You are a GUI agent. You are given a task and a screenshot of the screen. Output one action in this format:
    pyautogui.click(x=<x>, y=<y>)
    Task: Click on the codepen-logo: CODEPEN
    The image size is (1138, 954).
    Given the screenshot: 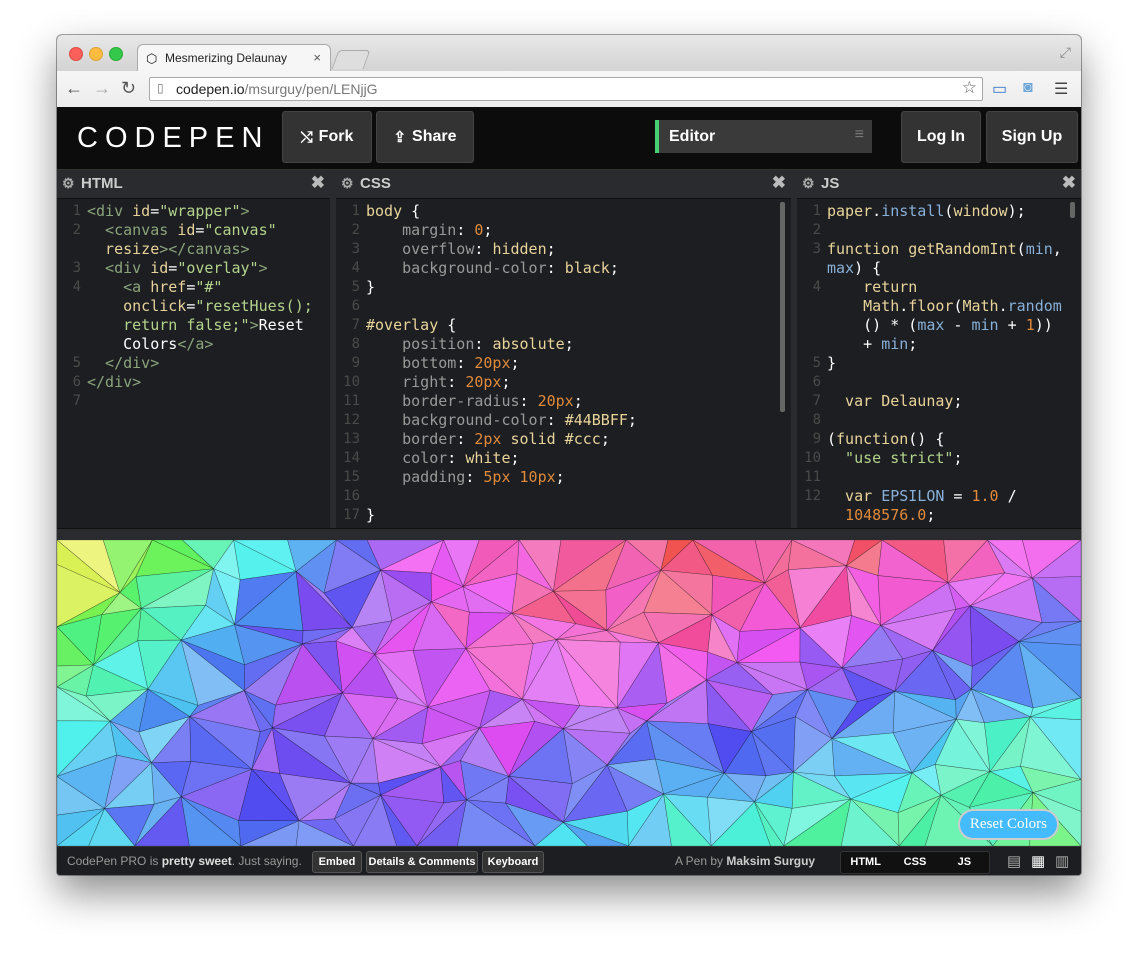 What is the action you would take?
    pyautogui.click(x=173, y=138)
    